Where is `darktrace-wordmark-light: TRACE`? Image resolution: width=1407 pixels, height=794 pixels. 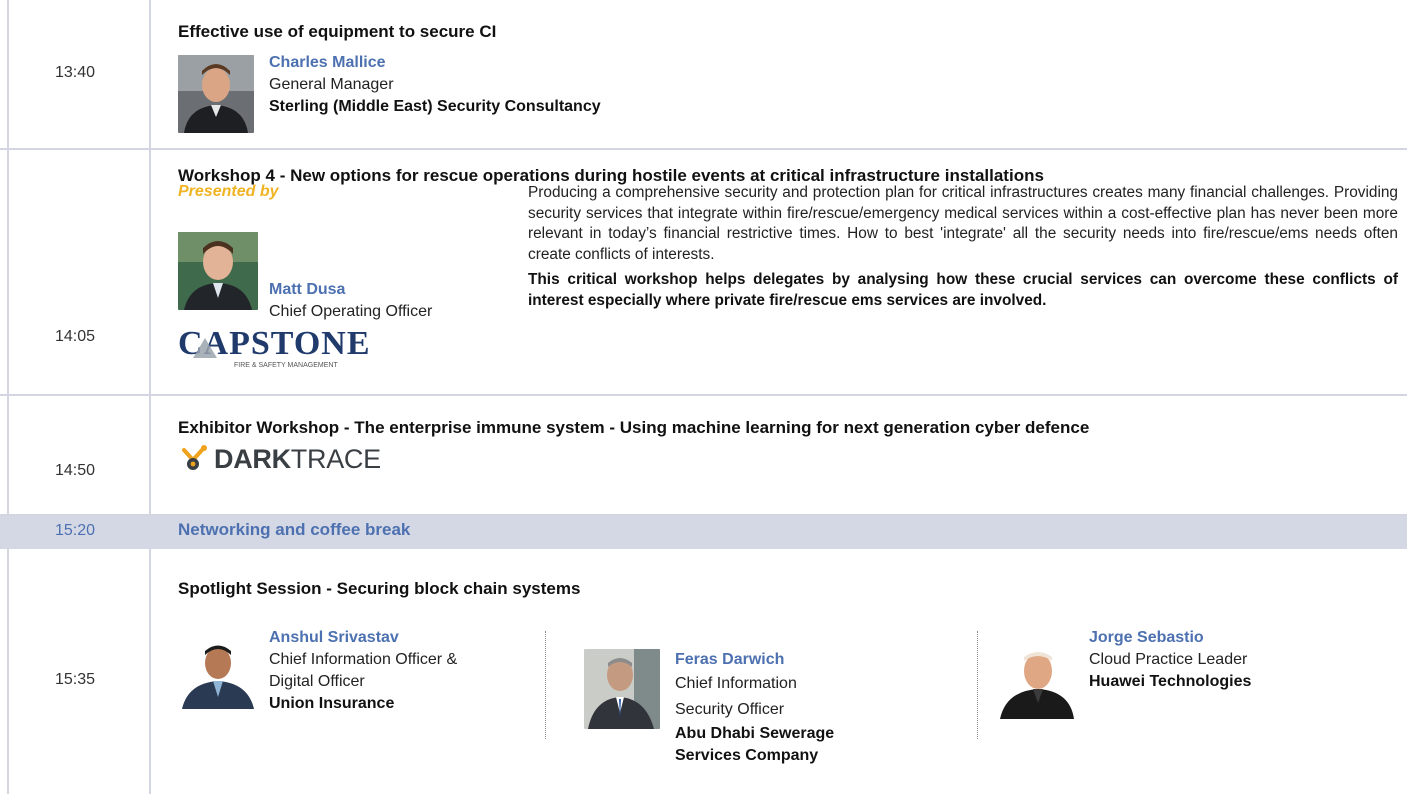 darktrace-wordmark-light: TRACE is located at coordinates (335, 458).